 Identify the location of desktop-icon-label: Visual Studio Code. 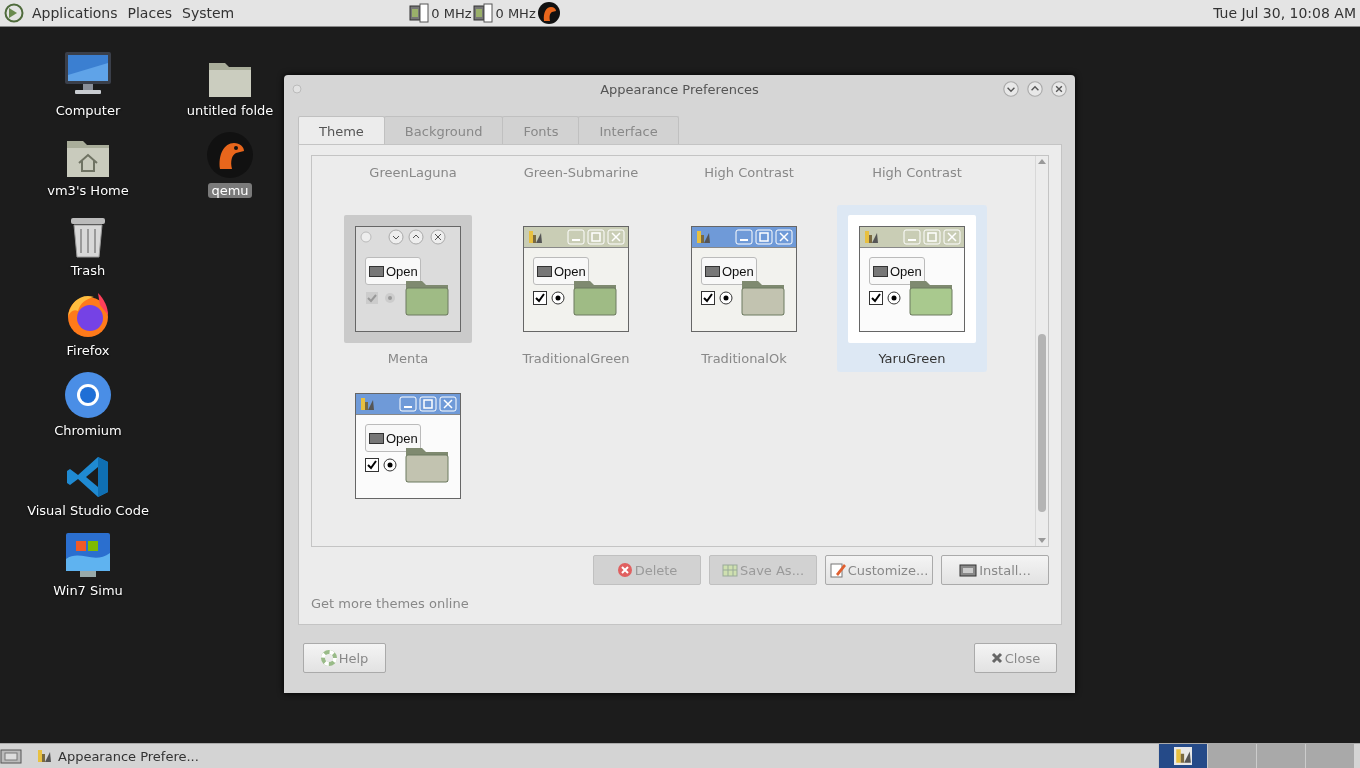
(88, 510).